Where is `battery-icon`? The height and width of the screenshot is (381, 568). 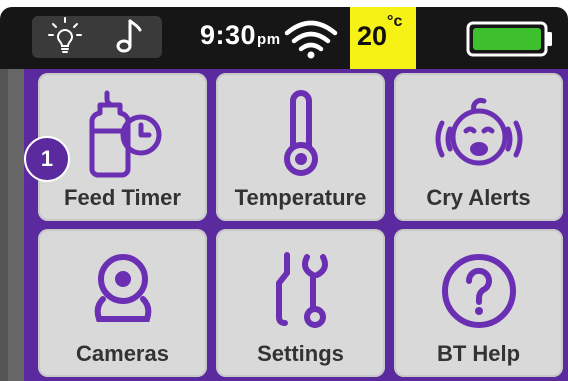 battery-icon is located at coordinates (509, 39).